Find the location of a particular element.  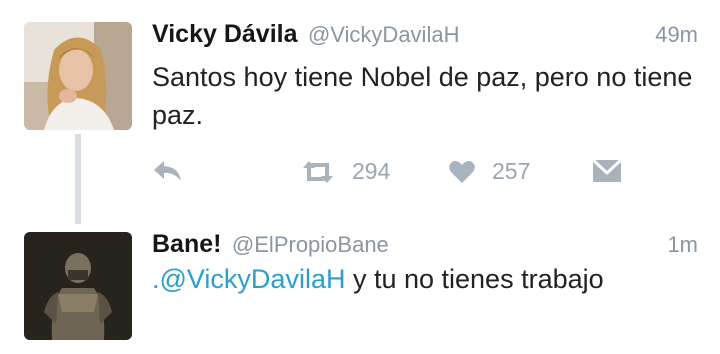

retweet-count: 294 is located at coordinates (371, 171).